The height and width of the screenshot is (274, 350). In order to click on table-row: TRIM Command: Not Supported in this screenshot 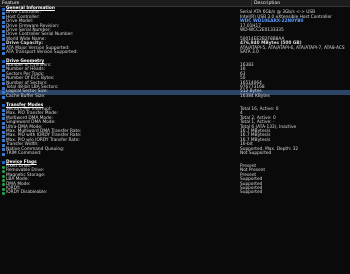, I will do `click(175, 153)`.